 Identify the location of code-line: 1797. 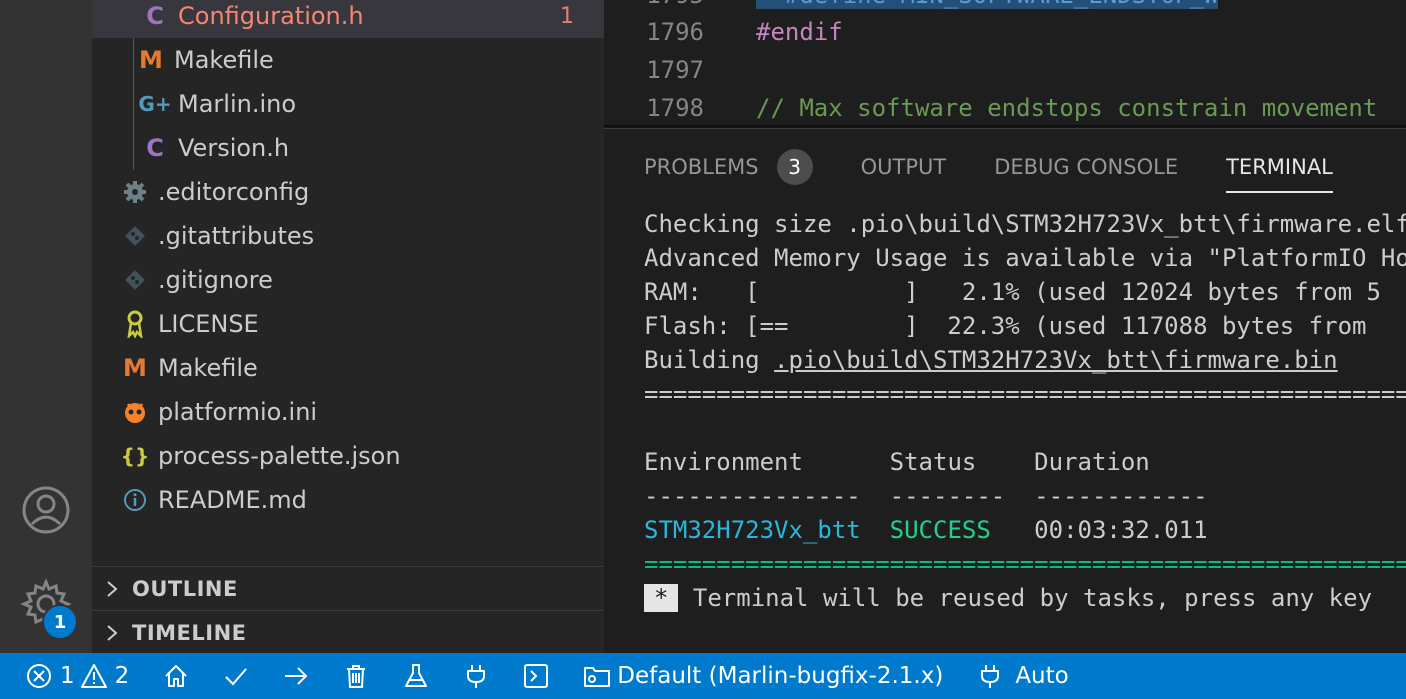
(1005, 70).